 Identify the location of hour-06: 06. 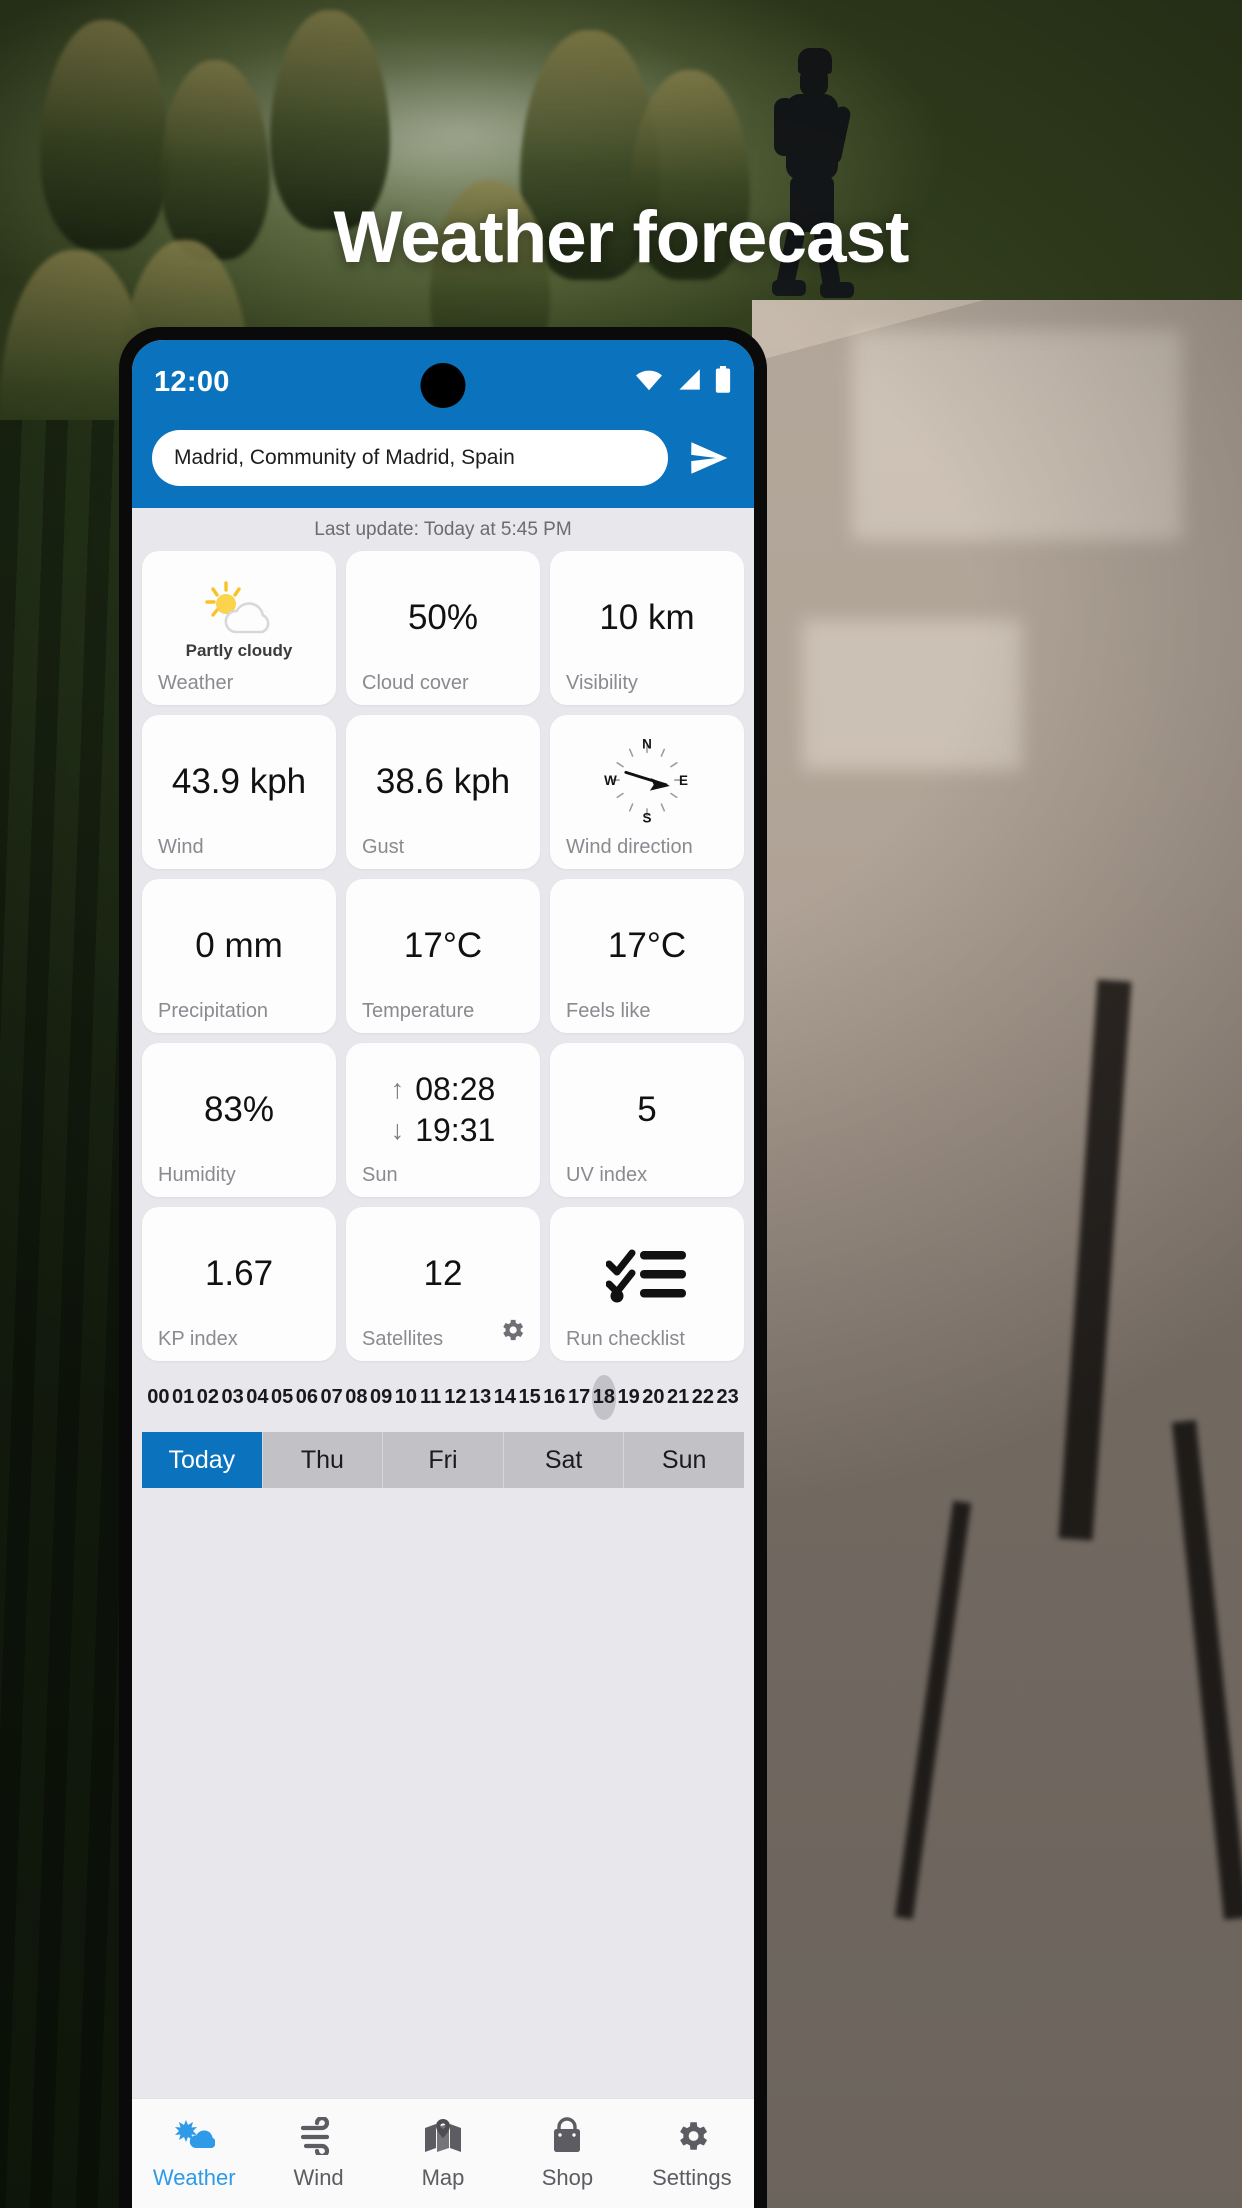
(307, 1397).